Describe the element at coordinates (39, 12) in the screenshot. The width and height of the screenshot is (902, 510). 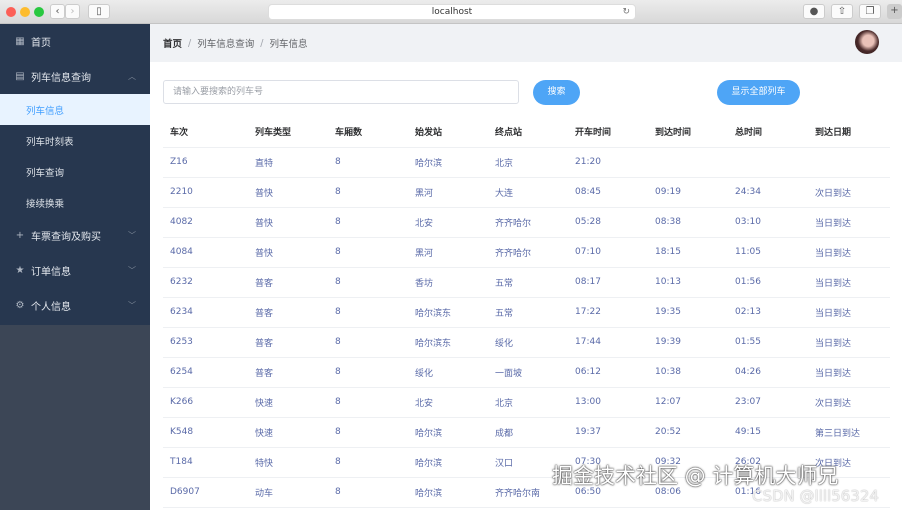
I see `maximize-window-button` at that location.